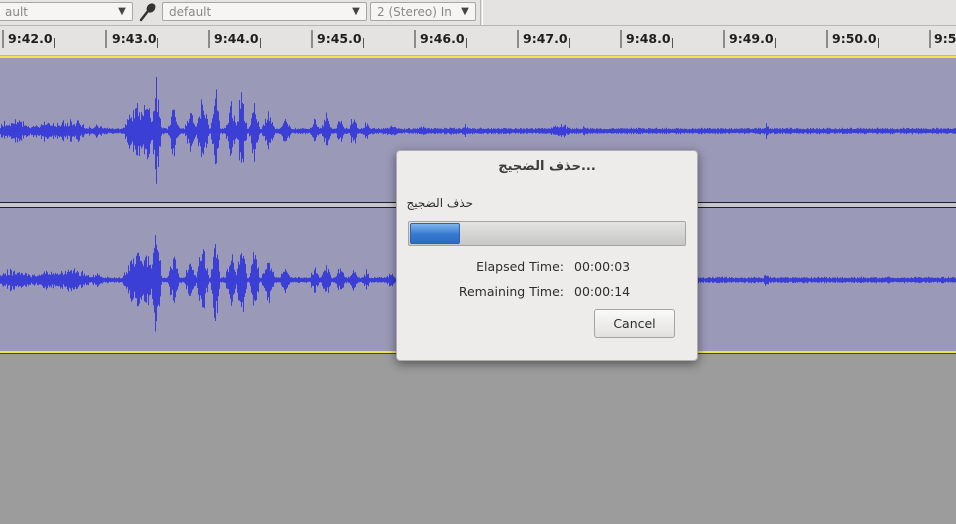 The image size is (956, 524). What do you see at coordinates (439, 203) in the screenshot?
I see `dialog-message: حذف الضجيج` at bounding box center [439, 203].